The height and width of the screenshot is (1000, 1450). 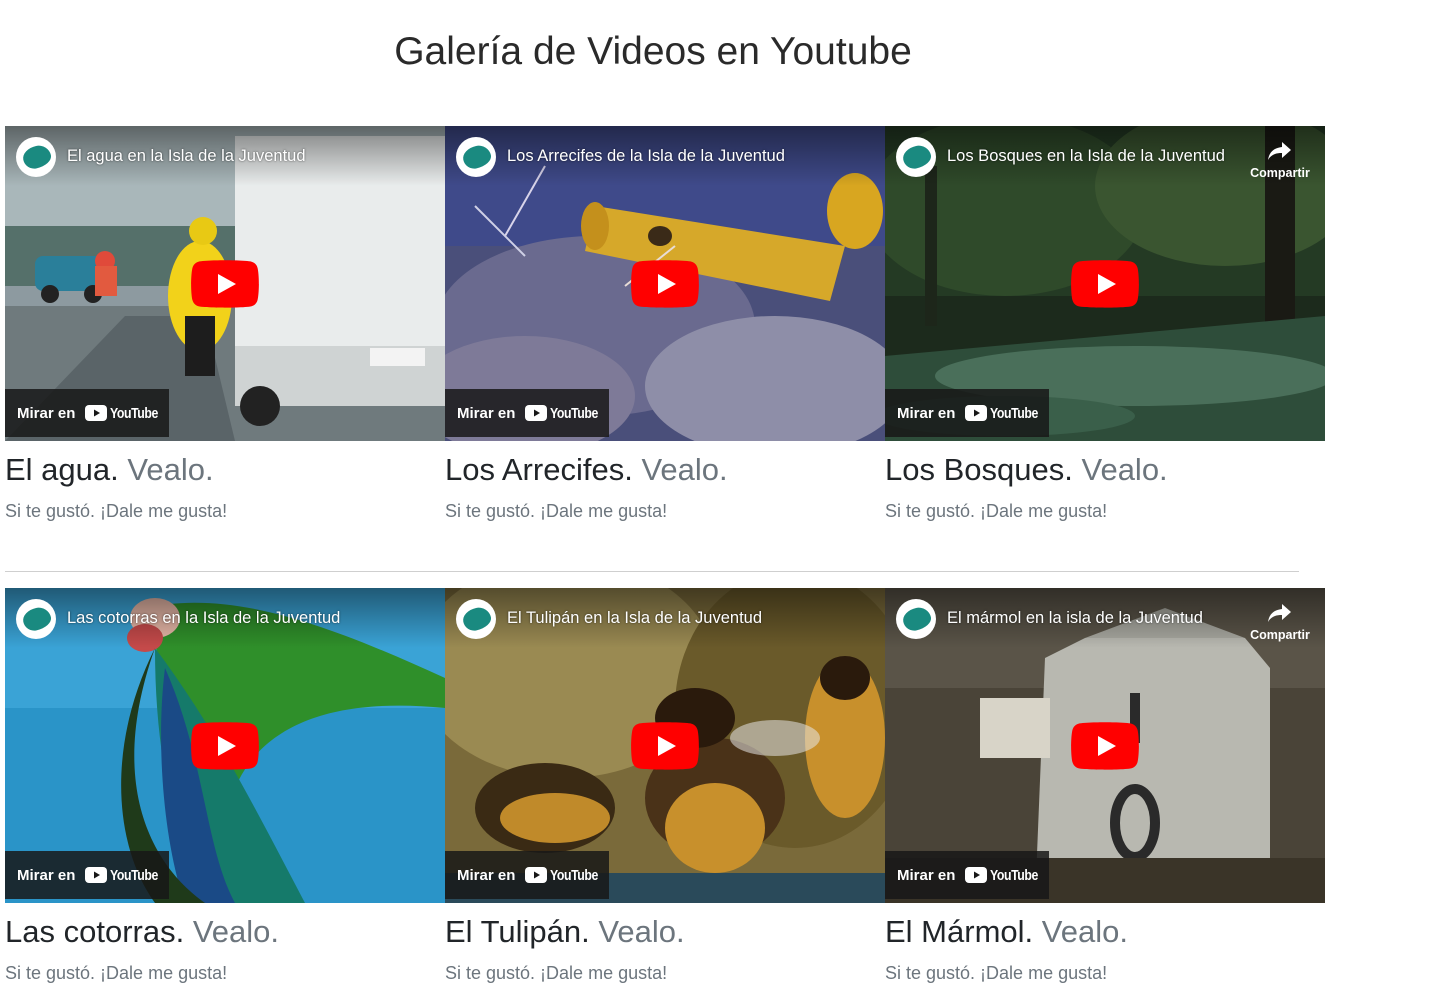 I want to click on video-title: Los Arrecifes de la Isla de la Juventud, so click(x=651, y=156).